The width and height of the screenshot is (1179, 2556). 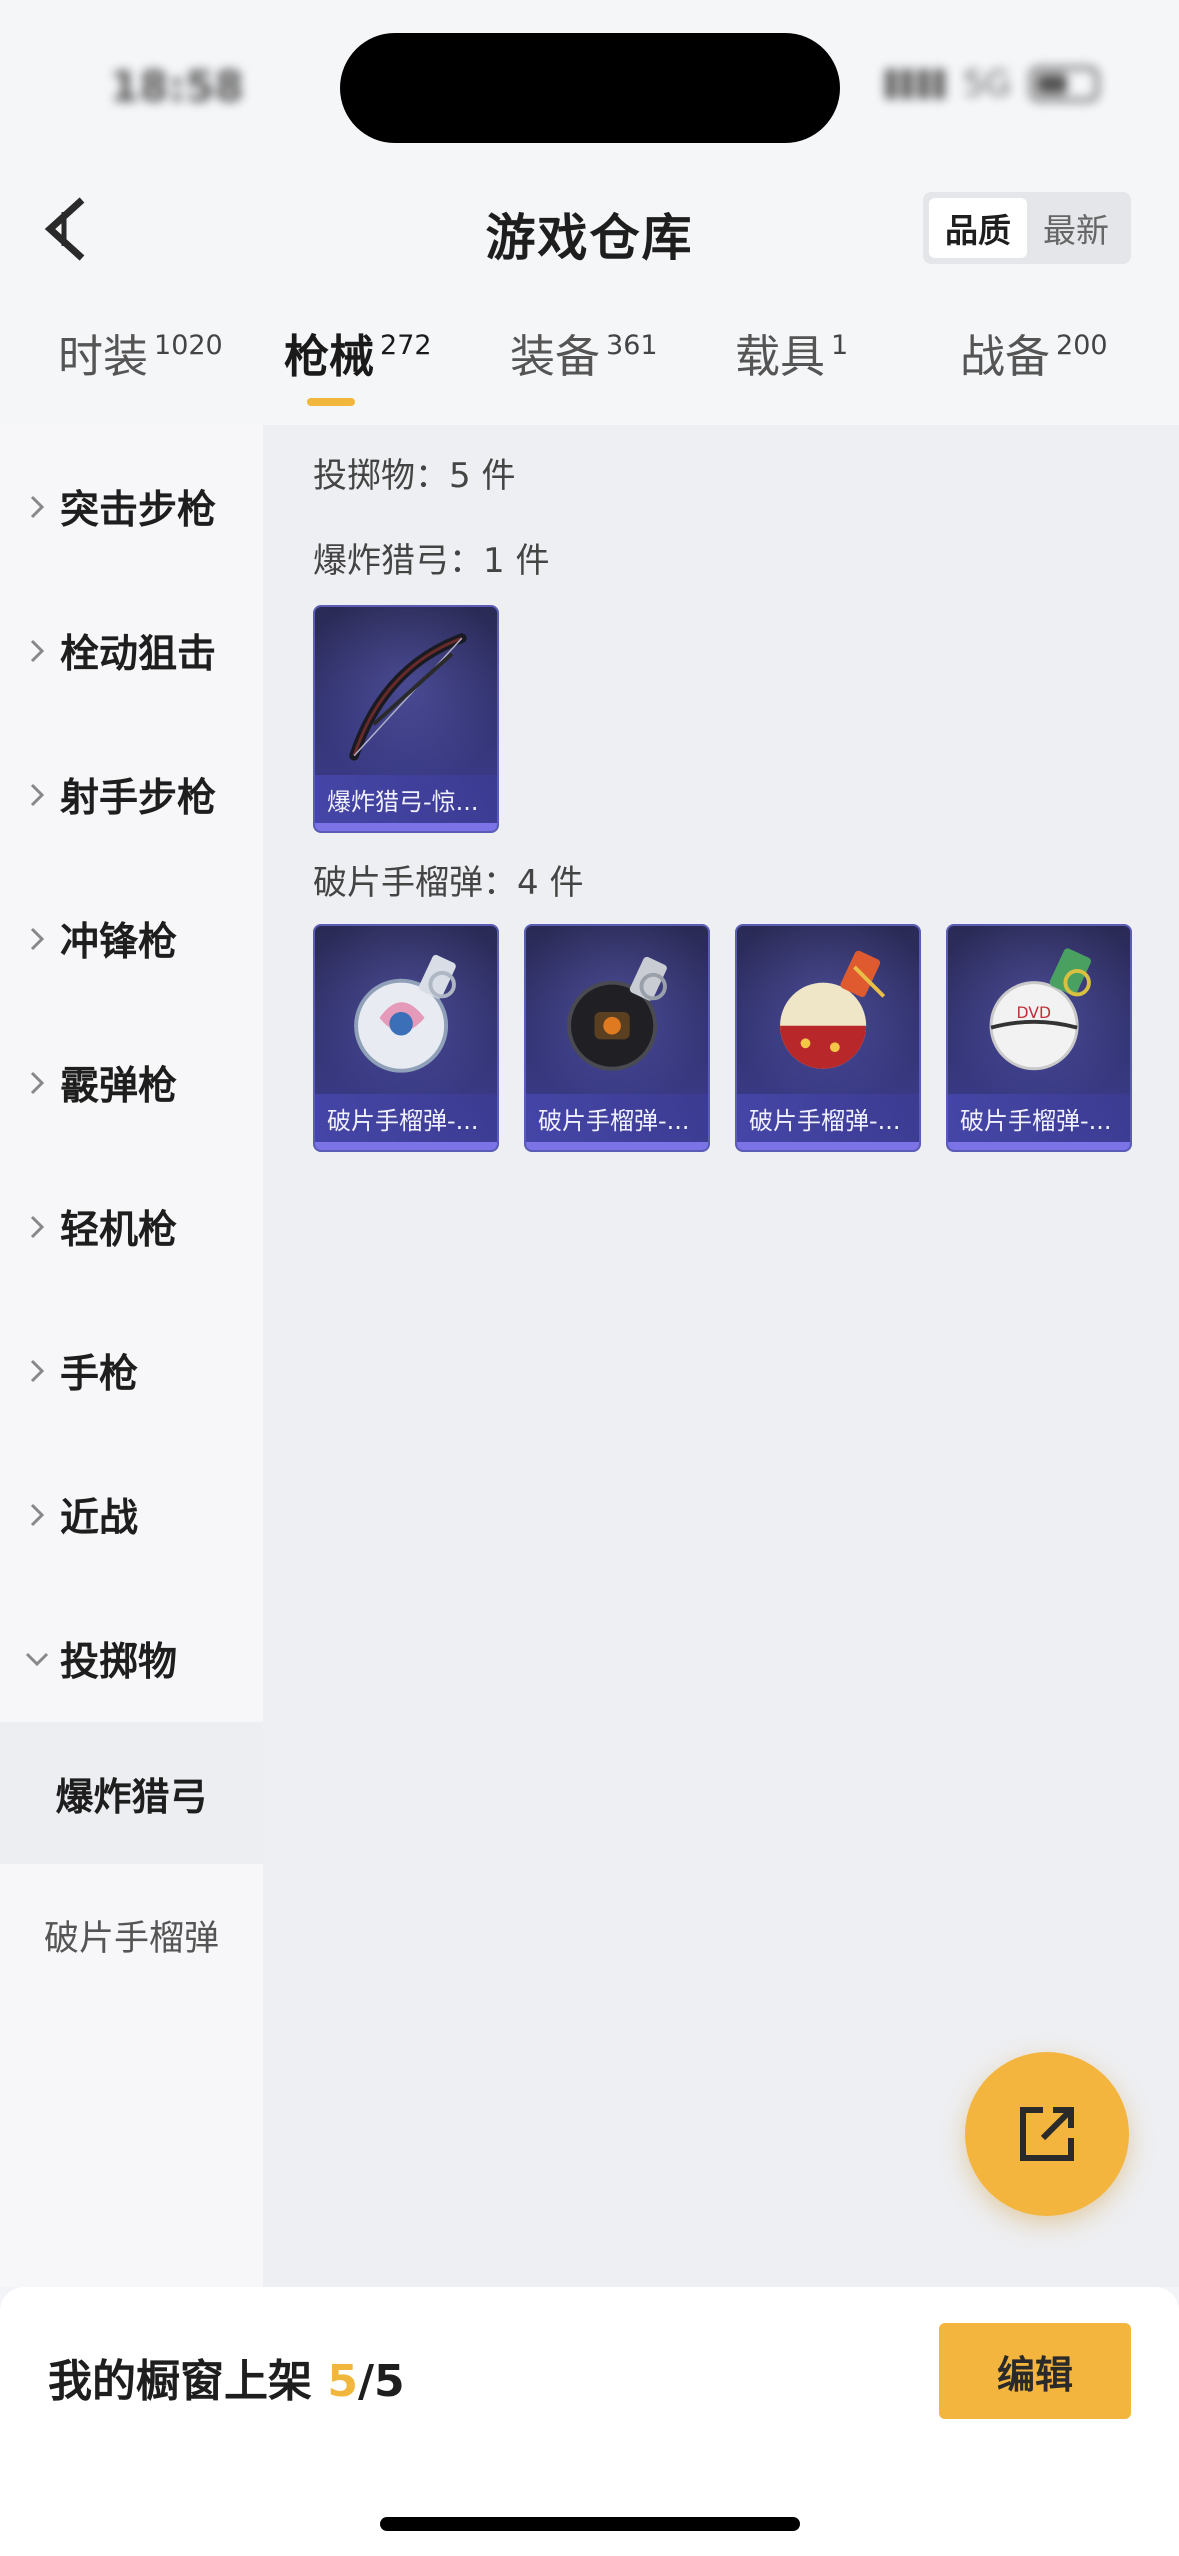 I want to click on category-summary: 投掷物：5 件, so click(x=414, y=476).